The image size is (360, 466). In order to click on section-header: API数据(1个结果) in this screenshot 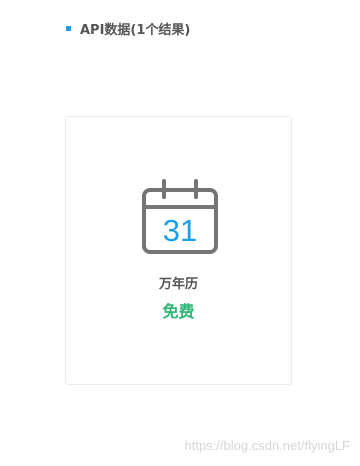, I will do `click(128, 28)`.